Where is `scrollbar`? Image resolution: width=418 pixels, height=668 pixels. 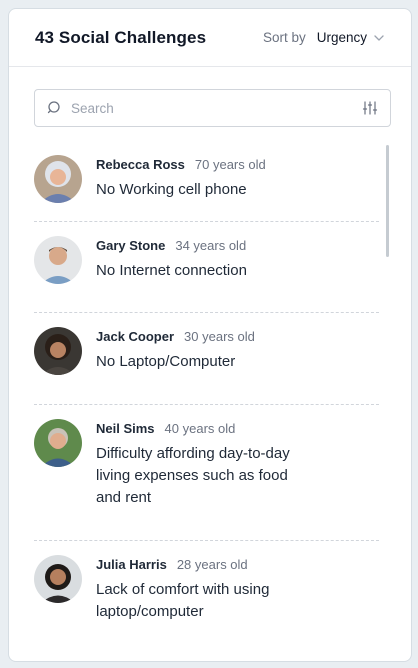
scrollbar is located at coordinates (387, 201).